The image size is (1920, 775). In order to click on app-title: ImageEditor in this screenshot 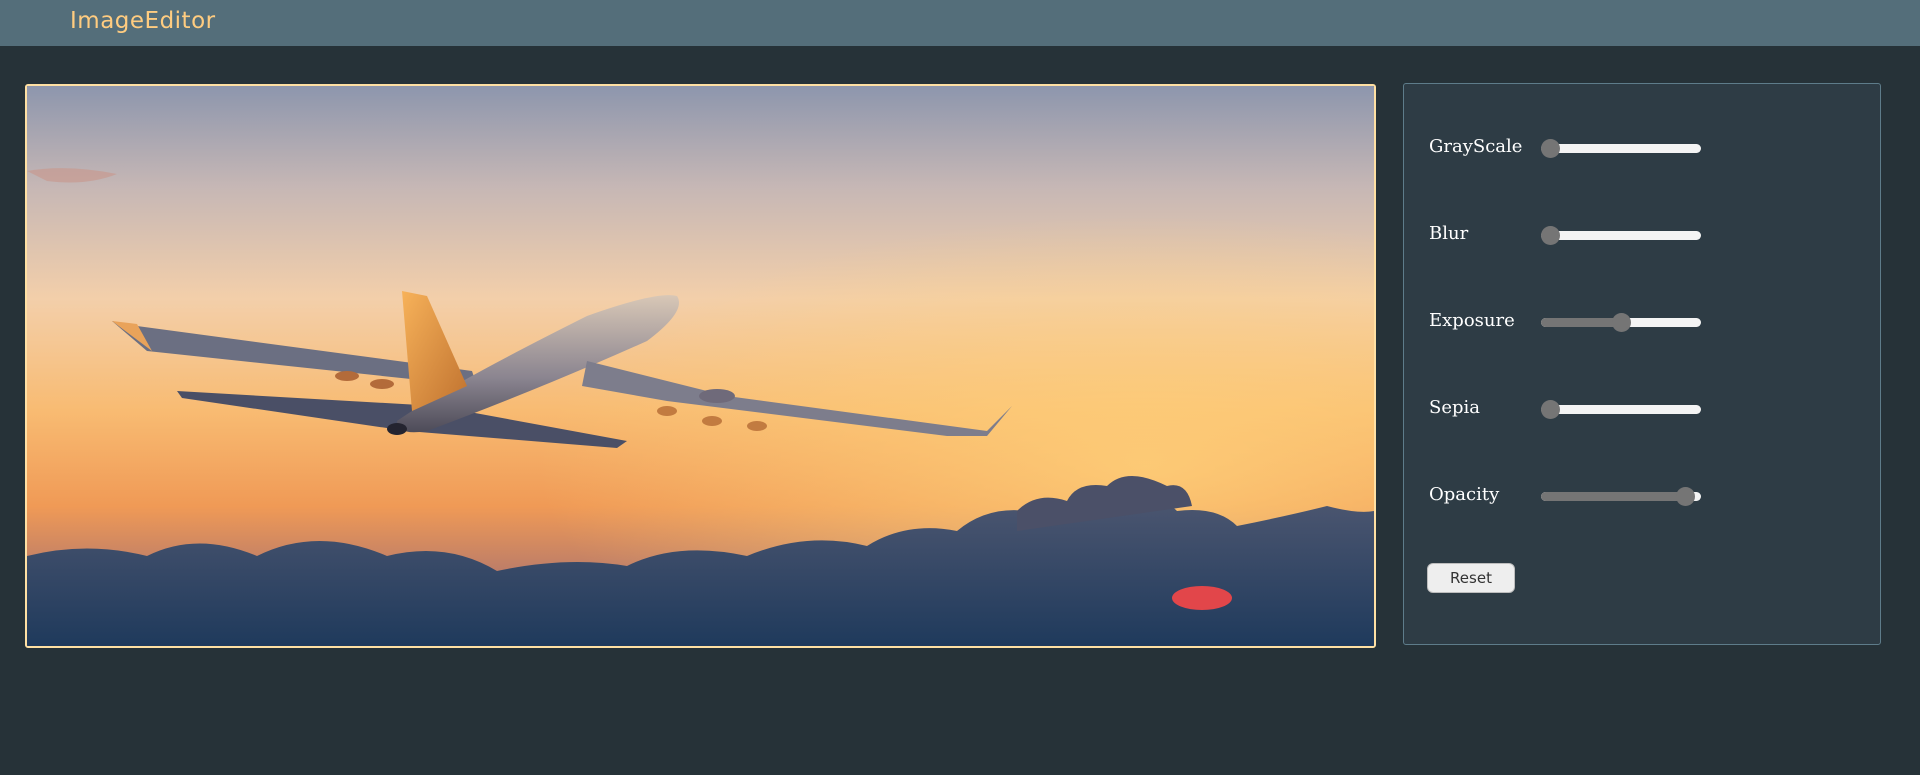, I will do `click(143, 21)`.